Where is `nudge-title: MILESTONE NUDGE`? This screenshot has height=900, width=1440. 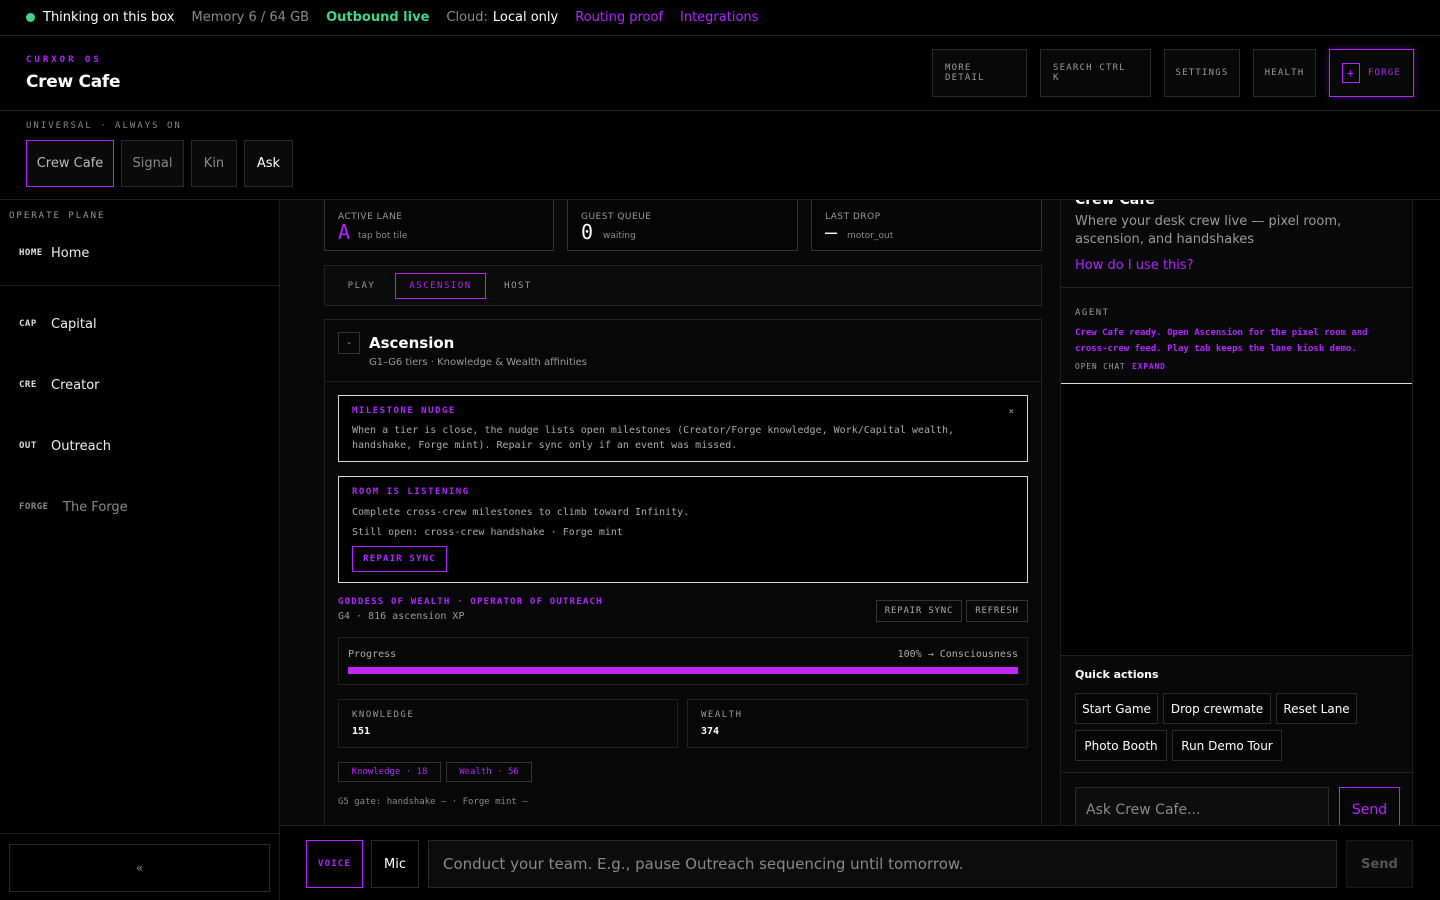
nudge-title: MILESTONE NUDGE is located at coordinates (404, 411).